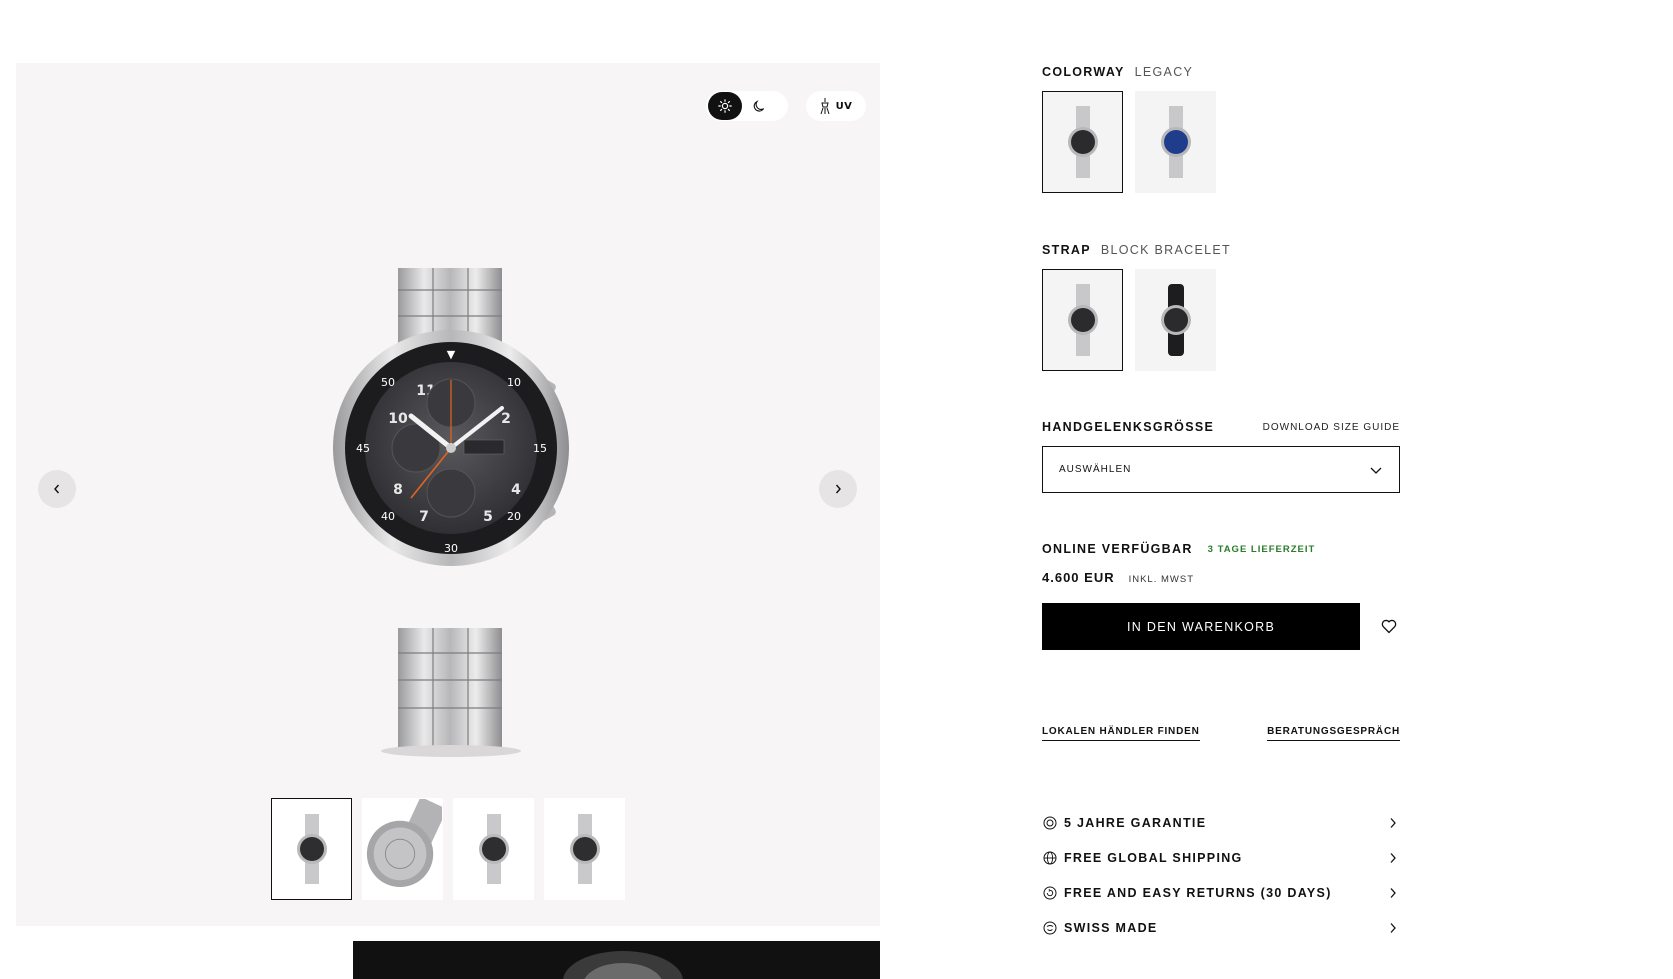 This screenshot has width=1673, height=979. I want to click on benefit-label: SWISS MADE, so click(1111, 927).